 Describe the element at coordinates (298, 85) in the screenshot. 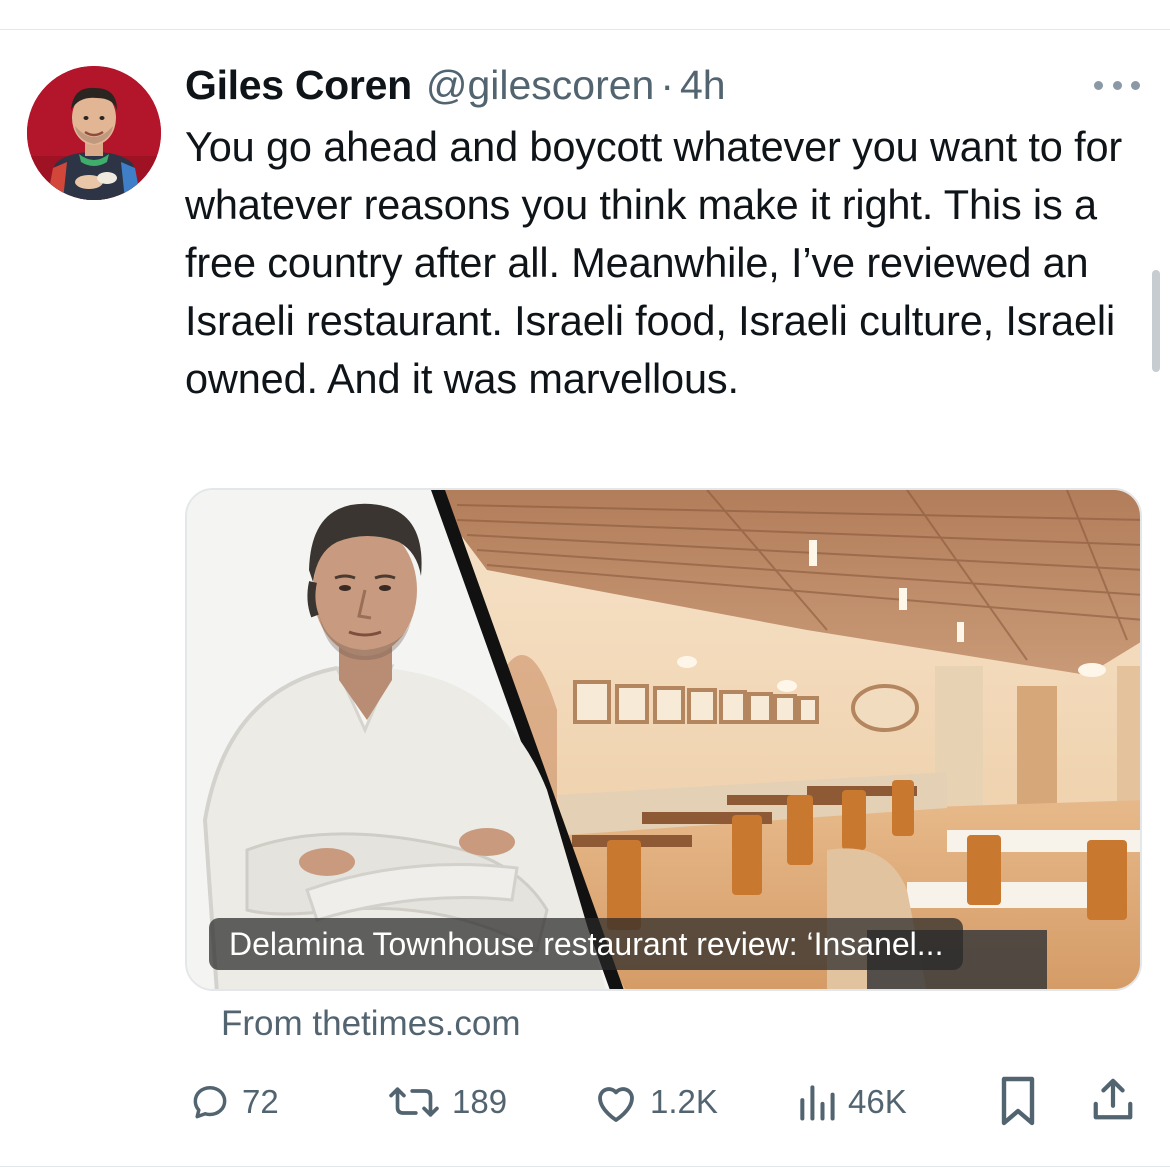

I see `display-name: Giles Coren` at that location.